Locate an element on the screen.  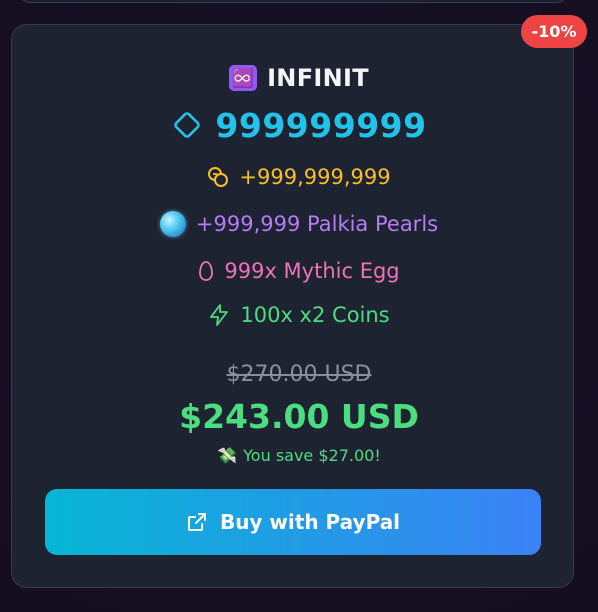
multiplier-row: 100x x2 Coins is located at coordinates (299, 315).